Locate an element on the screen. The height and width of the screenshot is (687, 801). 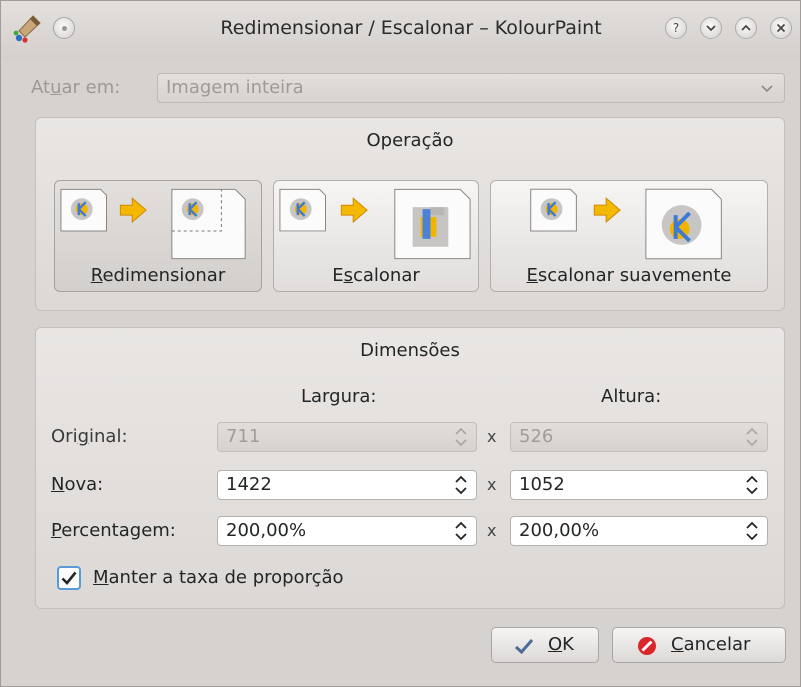
original-width-value: 711 is located at coordinates (243, 436).